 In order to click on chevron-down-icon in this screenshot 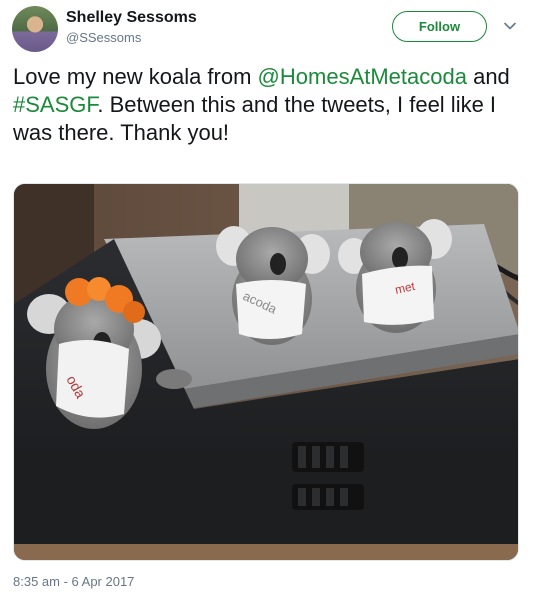, I will do `click(510, 26)`.